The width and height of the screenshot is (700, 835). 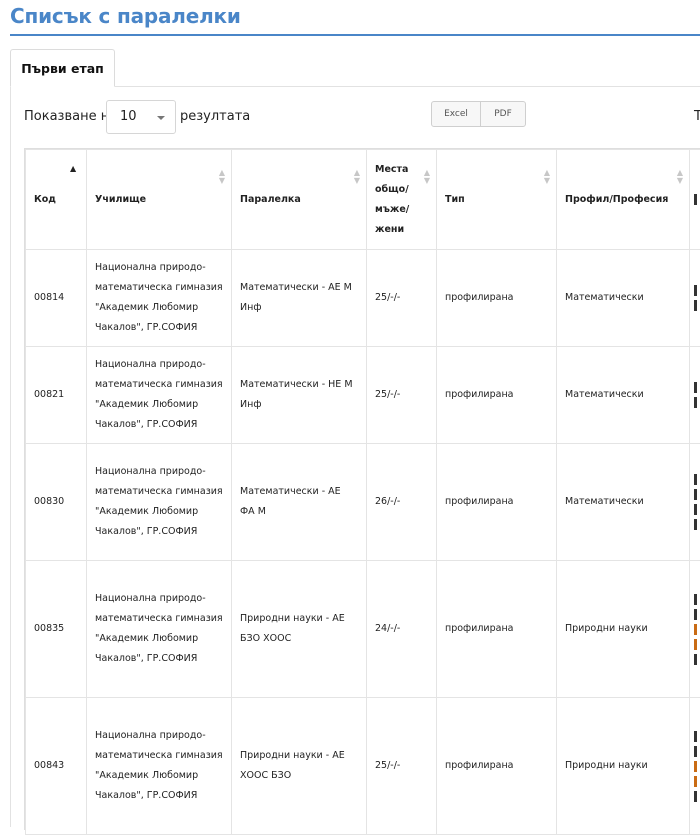 I want to click on column-header-school: ▲▼ Училище, so click(x=159, y=200).